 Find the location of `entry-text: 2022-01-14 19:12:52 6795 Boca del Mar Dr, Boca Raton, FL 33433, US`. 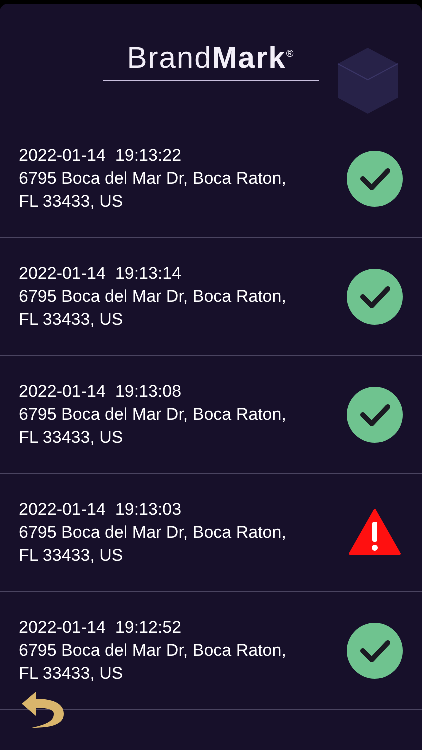

entry-text: 2022-01-14 19:12:52 6795 Boca del Mar Dr, Boca Raton, FL 33433, US is located at coordinates (153, 651).